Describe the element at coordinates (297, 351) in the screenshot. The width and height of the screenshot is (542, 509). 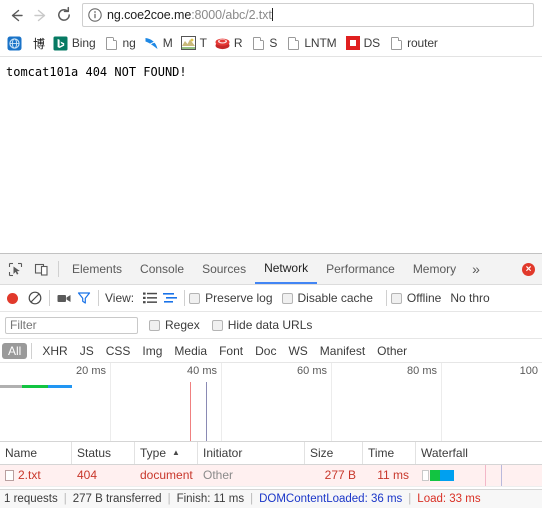
I see `type-filter-ws: WS` at that location.